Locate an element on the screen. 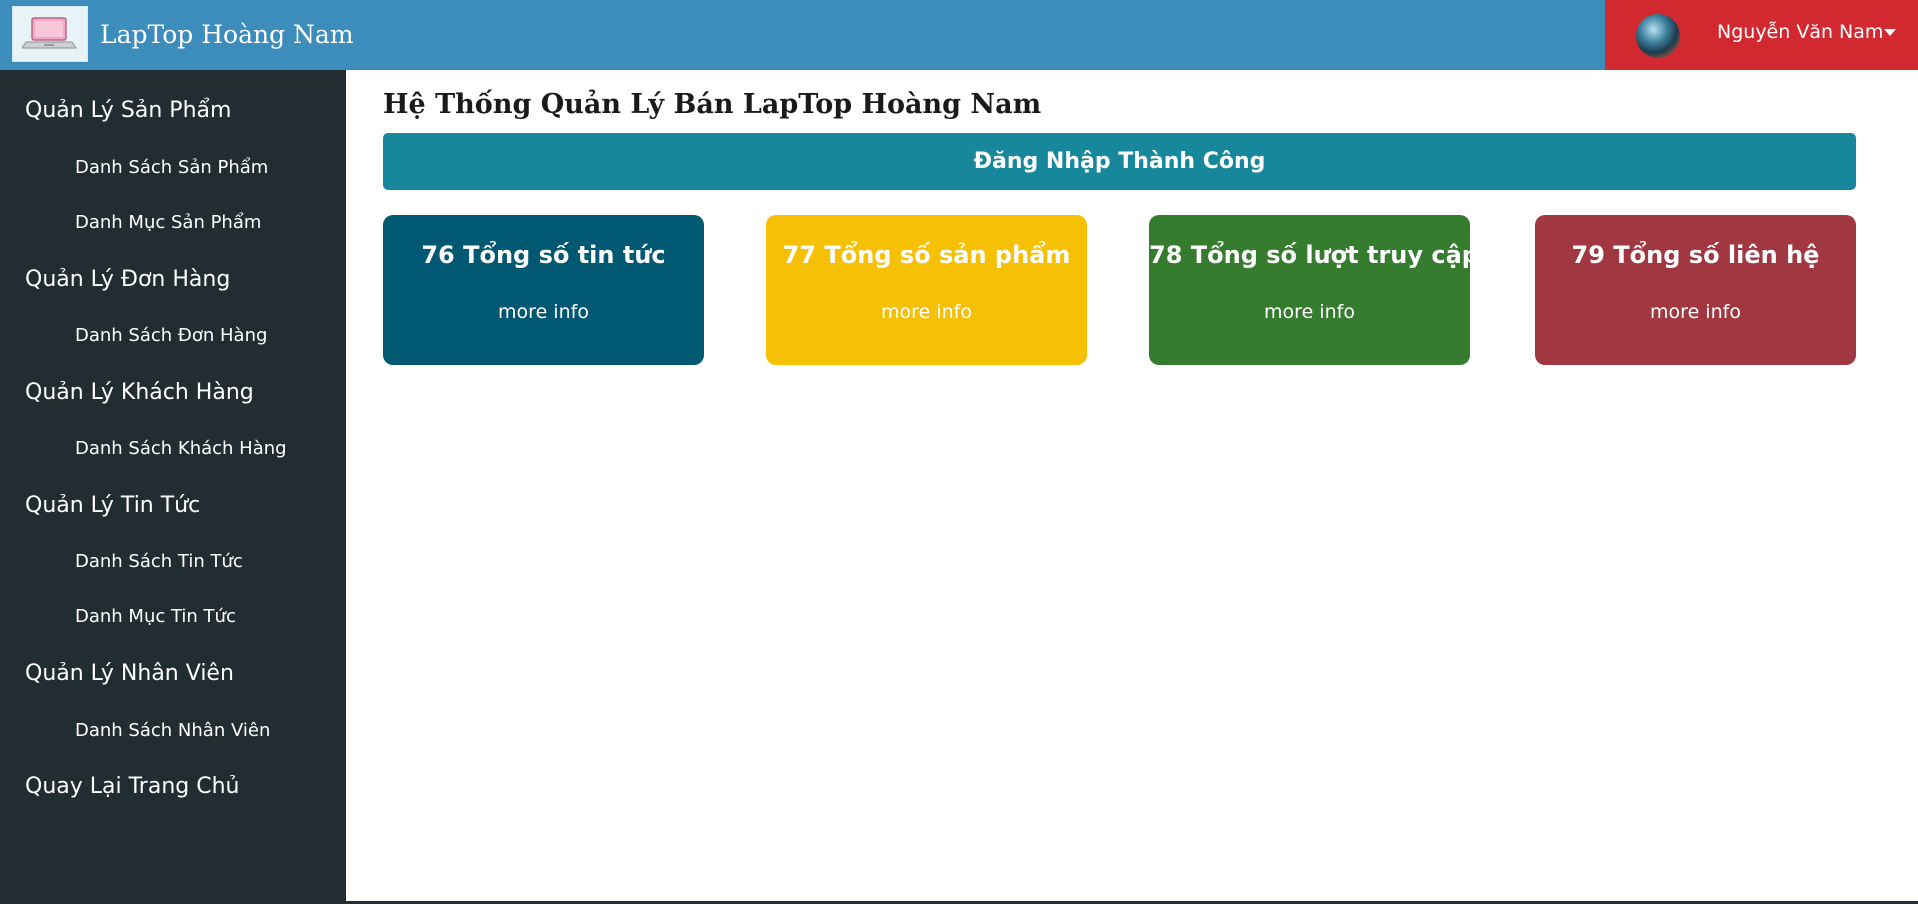 The height and width of the screenshot is (904, 1918). brand-link: LapTop Hoàng Nam is located at coordinates (183, 34).